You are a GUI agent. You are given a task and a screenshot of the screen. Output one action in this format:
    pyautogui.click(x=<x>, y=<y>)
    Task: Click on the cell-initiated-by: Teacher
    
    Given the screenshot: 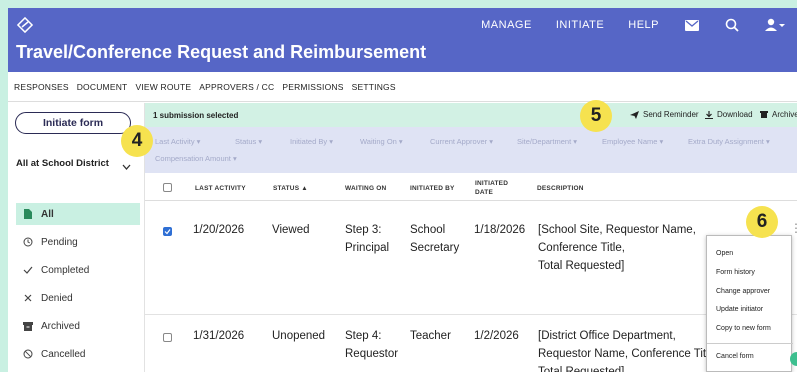 What is the action you would take?
    pyautogui.click(x=430, y=336)
    